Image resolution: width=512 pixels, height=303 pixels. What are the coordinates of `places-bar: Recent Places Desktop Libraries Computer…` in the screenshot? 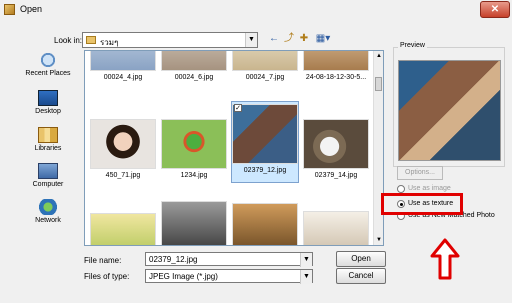 It's located at (48, 145).